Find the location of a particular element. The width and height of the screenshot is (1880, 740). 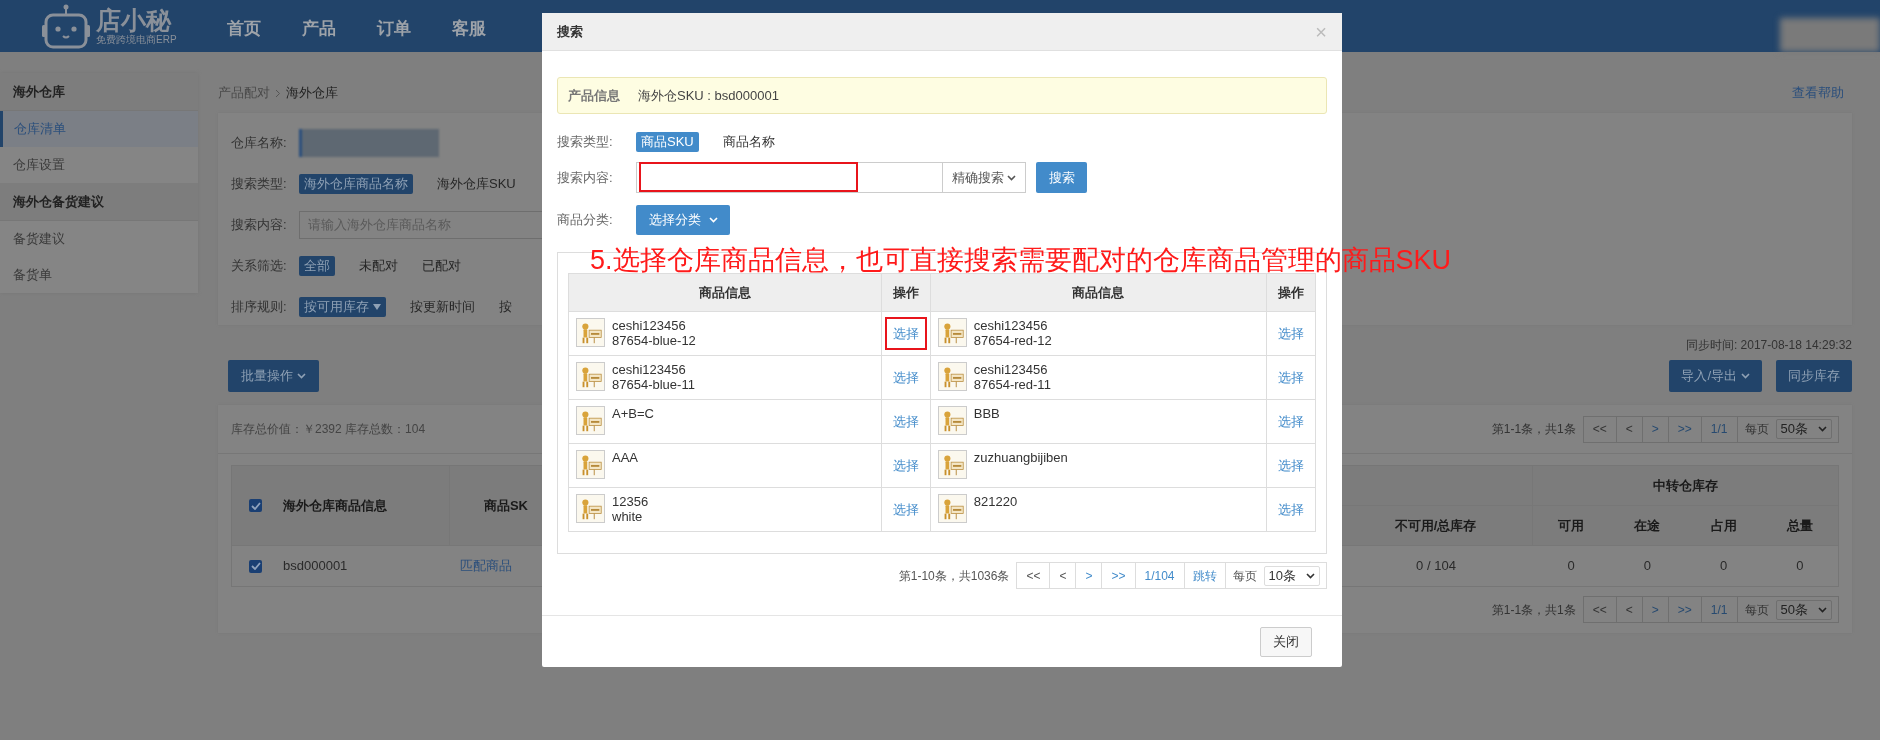

sidebar-item: 仓库清单 is located at coordinates (99, 129).